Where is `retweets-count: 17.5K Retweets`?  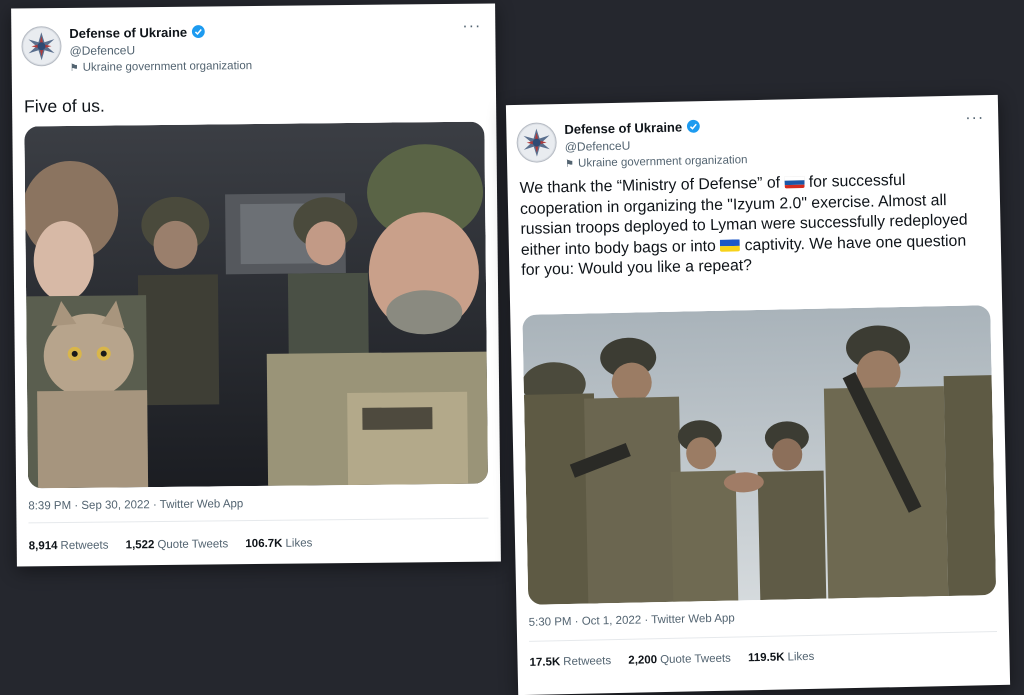 retweets-count: 17.5K Retweets is located at coordinates (570, 662).